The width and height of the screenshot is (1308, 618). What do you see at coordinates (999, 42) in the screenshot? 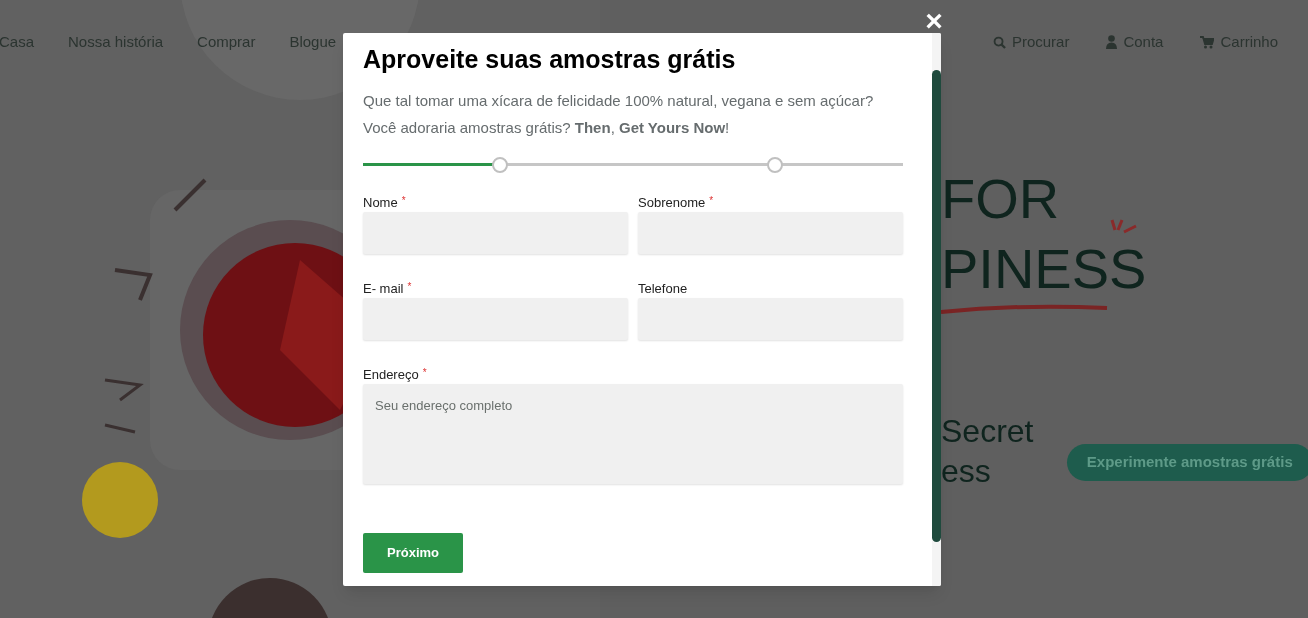
I see `search-icon` at bounding box center [999, 42].